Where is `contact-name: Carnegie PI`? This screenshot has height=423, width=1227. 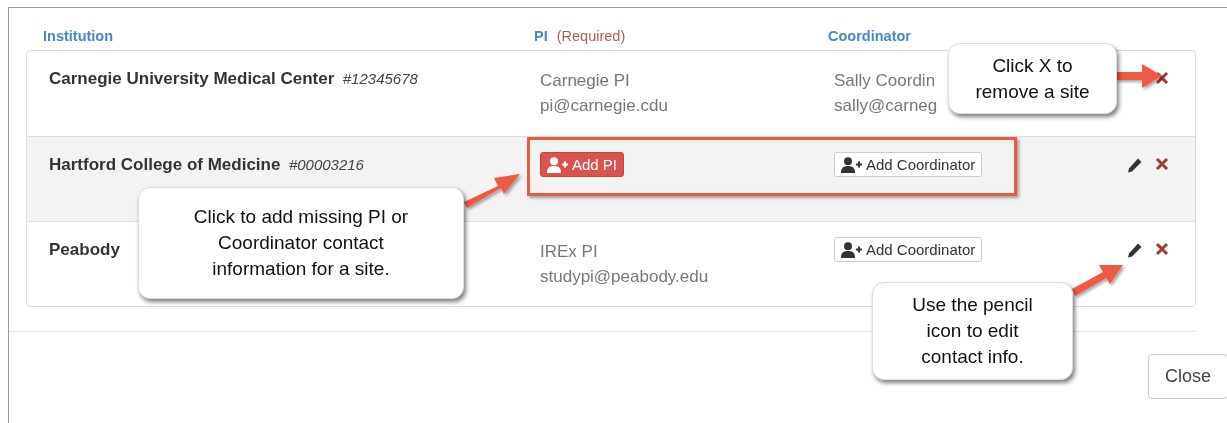
contact-name: Carnegie PI is located at coordinates (585, 81).